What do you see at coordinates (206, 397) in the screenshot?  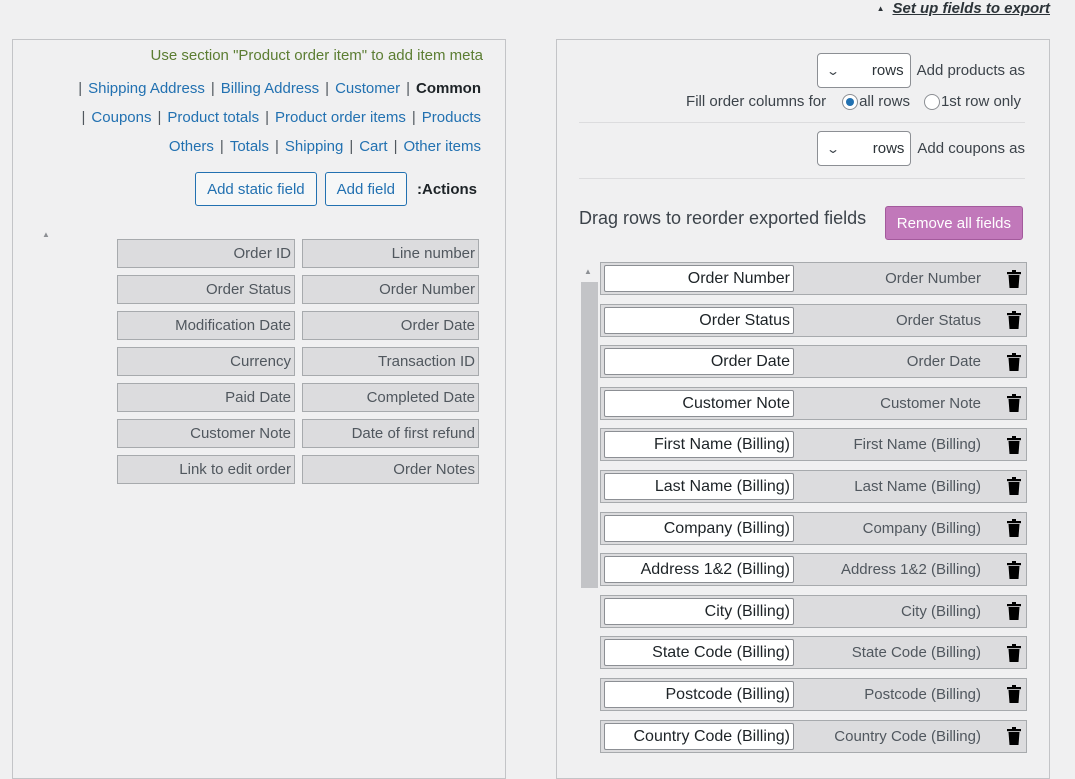 I see `available-field: Paid Date` at bounding box center [206, 397].